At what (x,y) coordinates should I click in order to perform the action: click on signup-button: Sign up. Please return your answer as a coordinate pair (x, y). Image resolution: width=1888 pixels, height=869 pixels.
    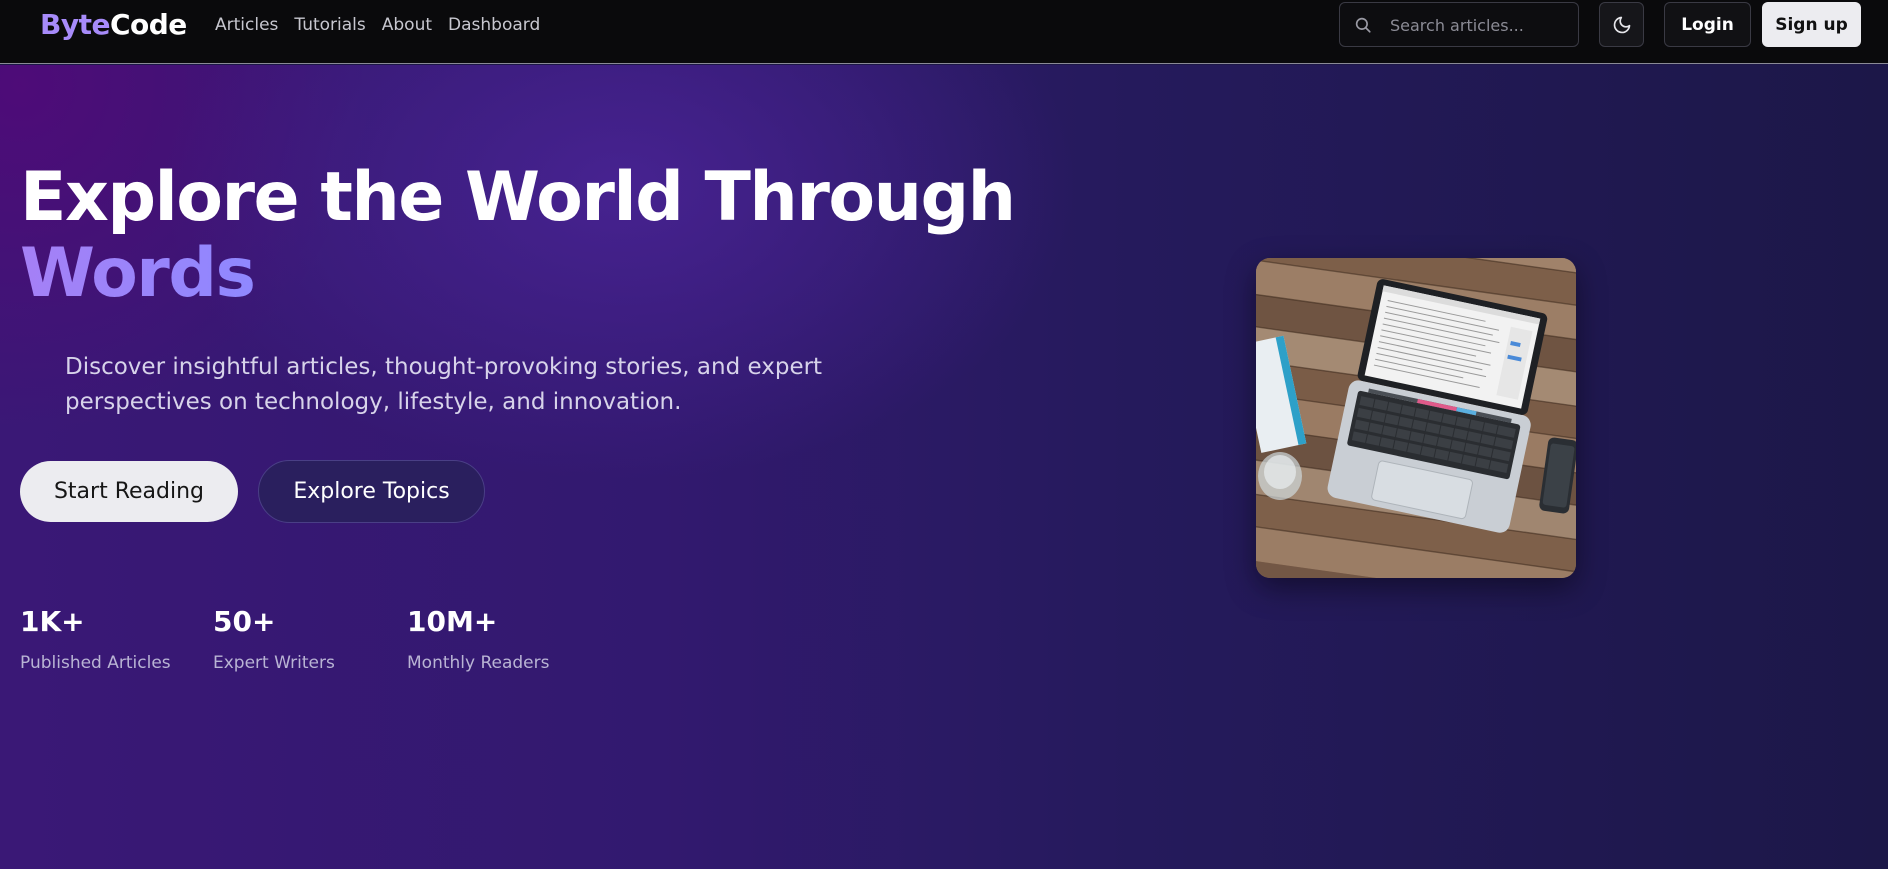
    Looking at the image, I should click on (1811, 24).